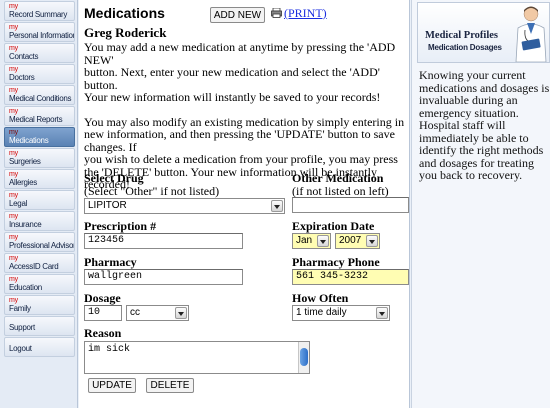  I want to click on sidebar-item-insurance: my Insurance, so click(39, 221).